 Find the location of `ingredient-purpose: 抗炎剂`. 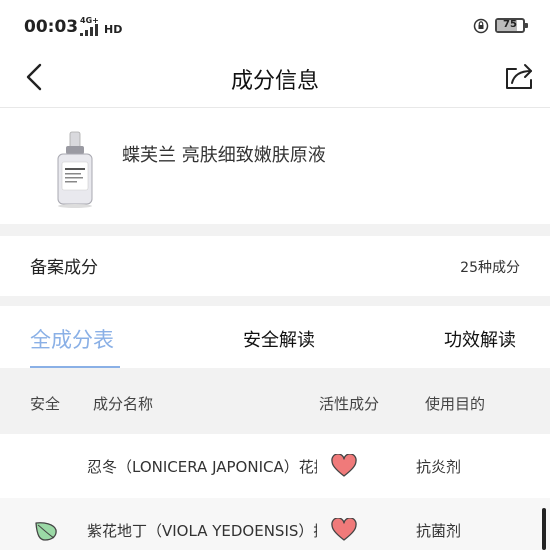

ingredient-purpose: 抗炎剂 is located at coordinates (439, 467).